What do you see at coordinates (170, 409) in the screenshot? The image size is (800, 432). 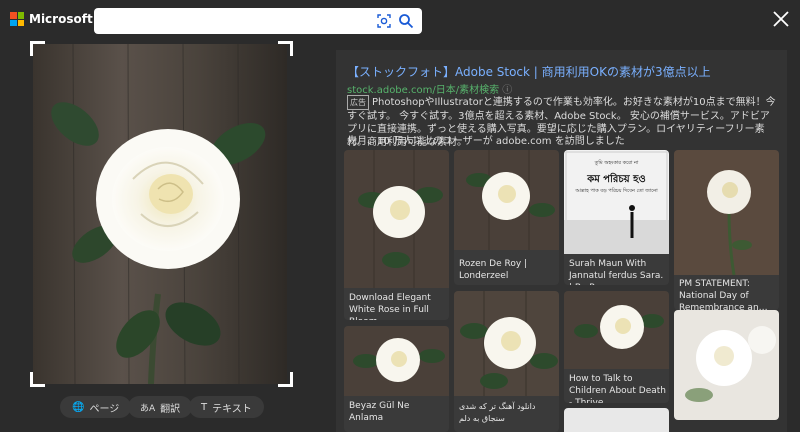 I see `translate-label: 翻訳` at bounding box center [170, 409].